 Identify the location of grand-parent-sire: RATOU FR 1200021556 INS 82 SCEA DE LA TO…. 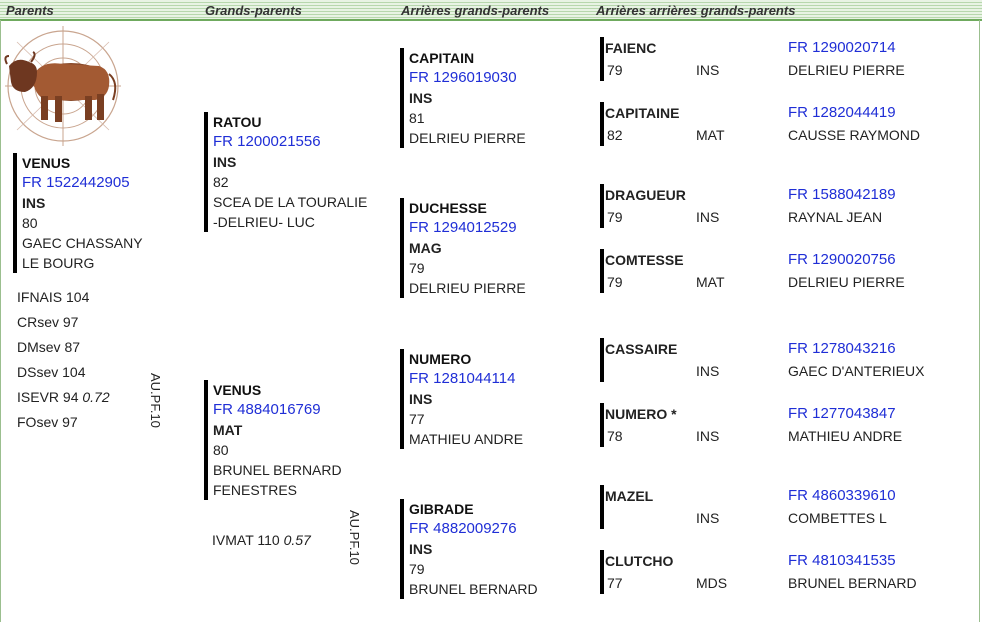
(285, 172).